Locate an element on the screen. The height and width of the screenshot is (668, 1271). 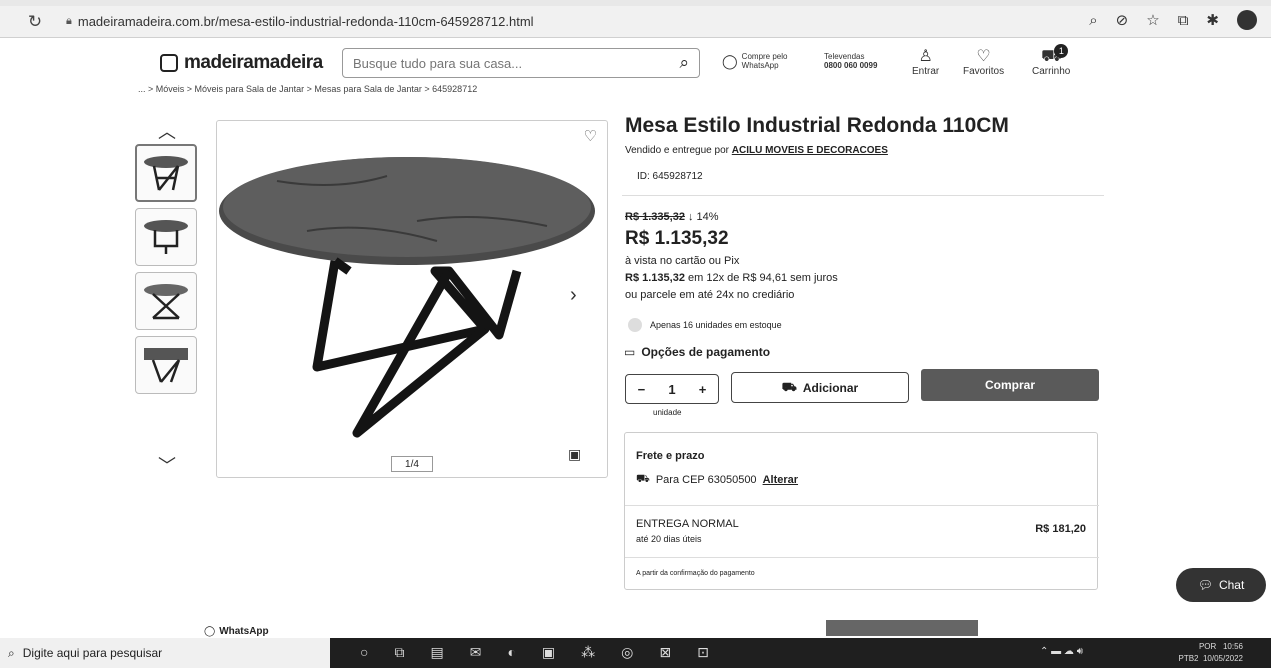
lock-icon: 🔒︎ is located at coordinates (69, 21).